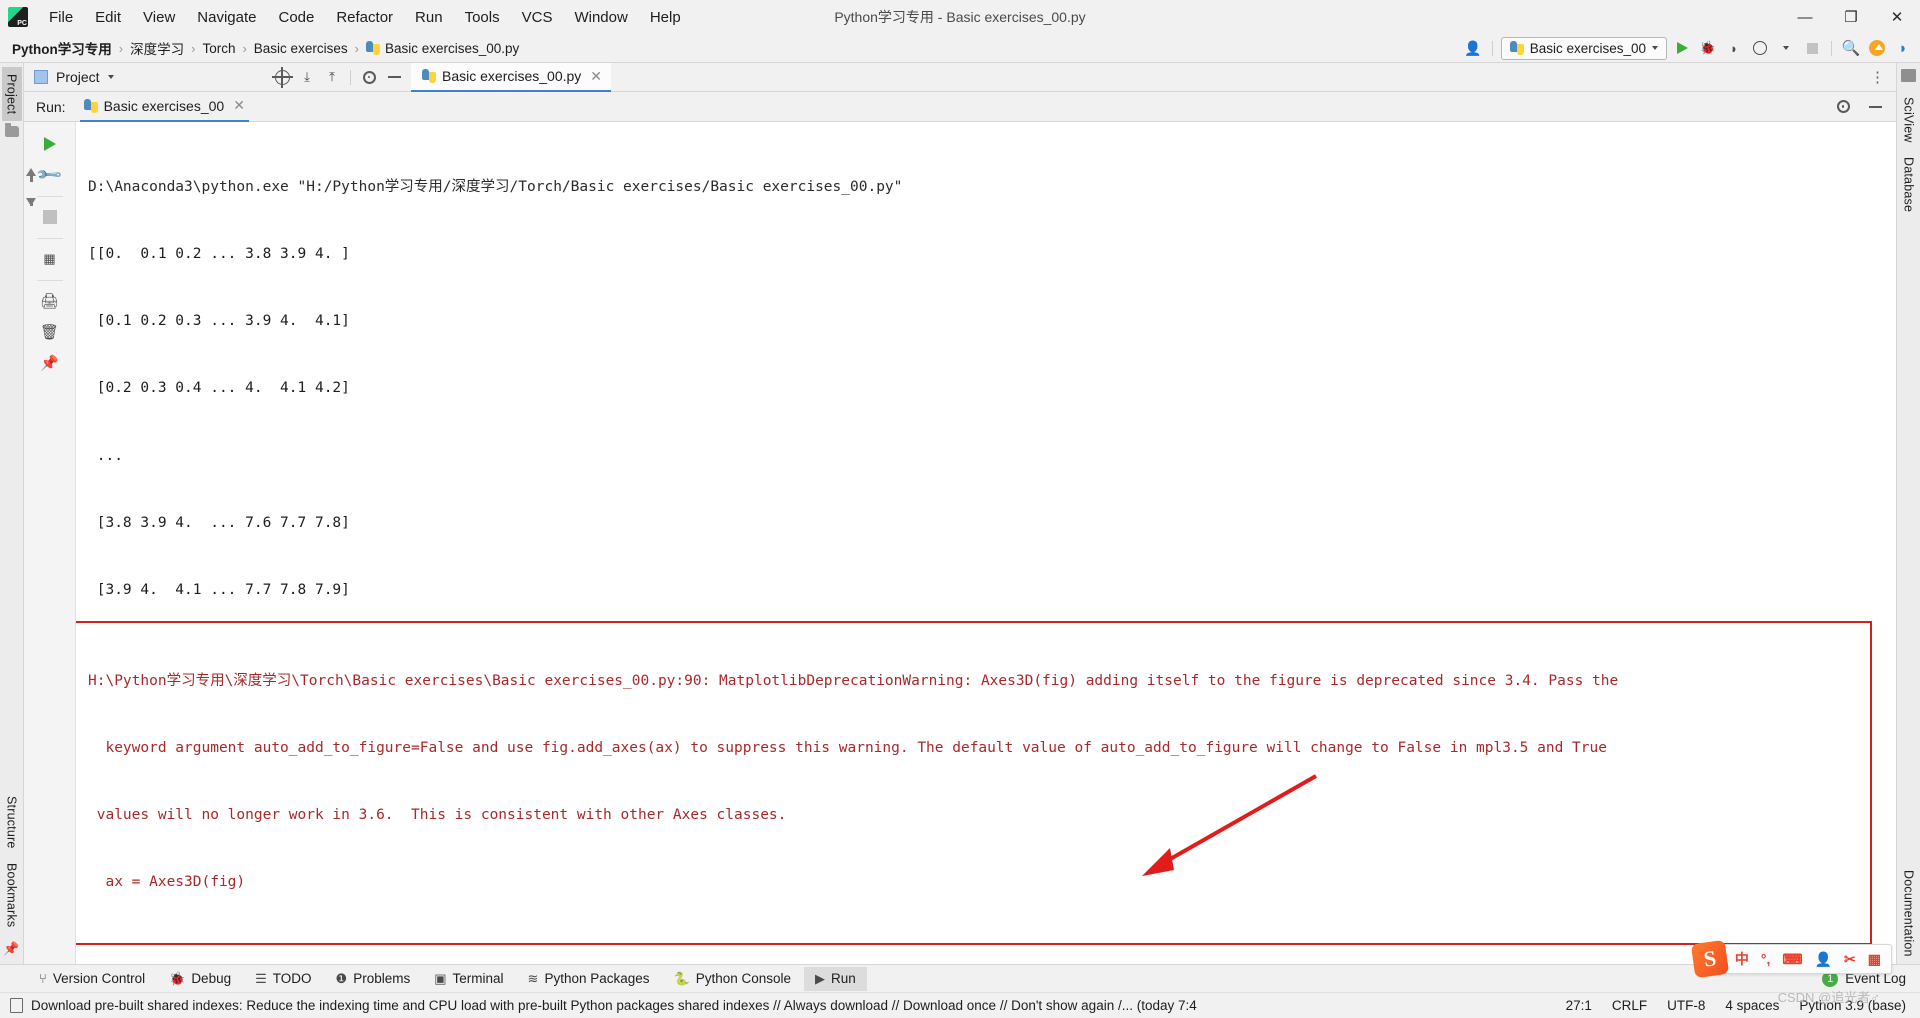 The width and height of the screenshot is (1920, 1018). Describe the element at coordinates (733, 979) in the screenshot. I see `statusbar-item-python-console: 🐍 Python Console` at that location.